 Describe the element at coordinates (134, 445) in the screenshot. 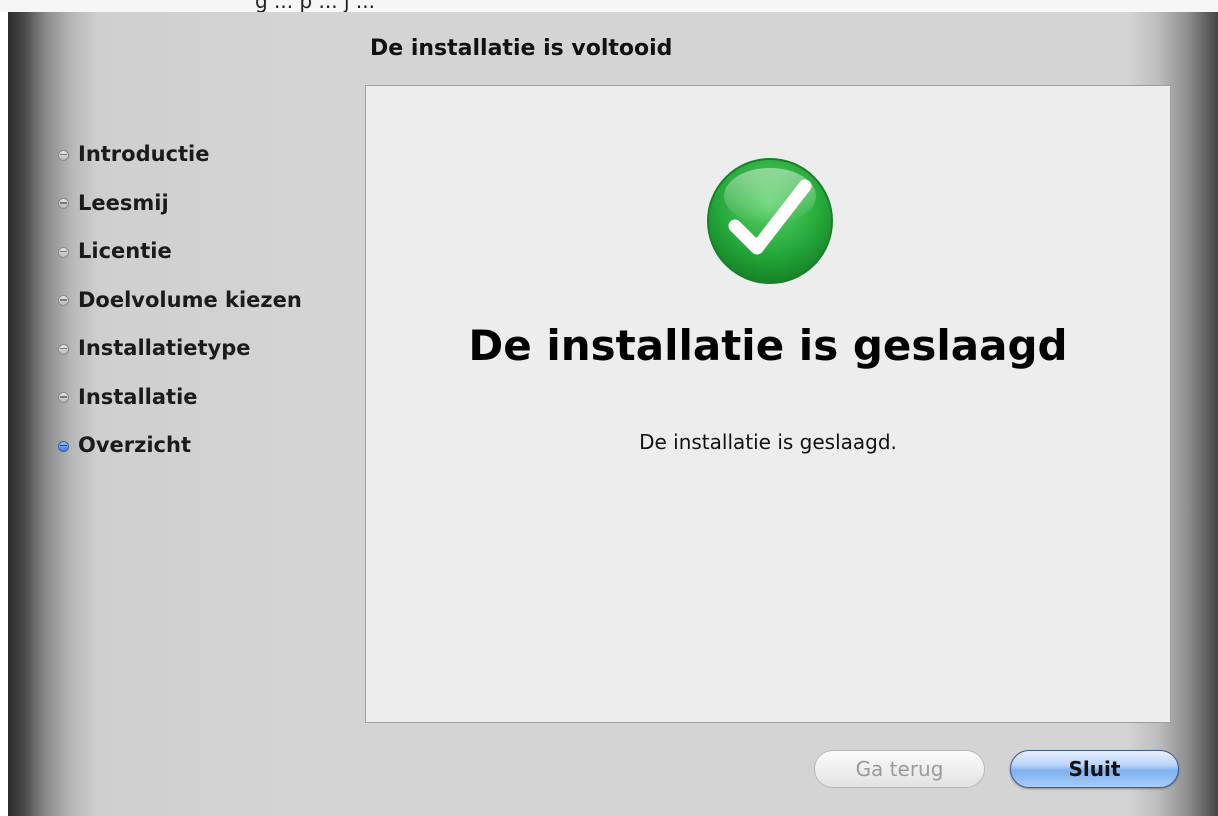

I see `step-label: Overzicht` at that location.